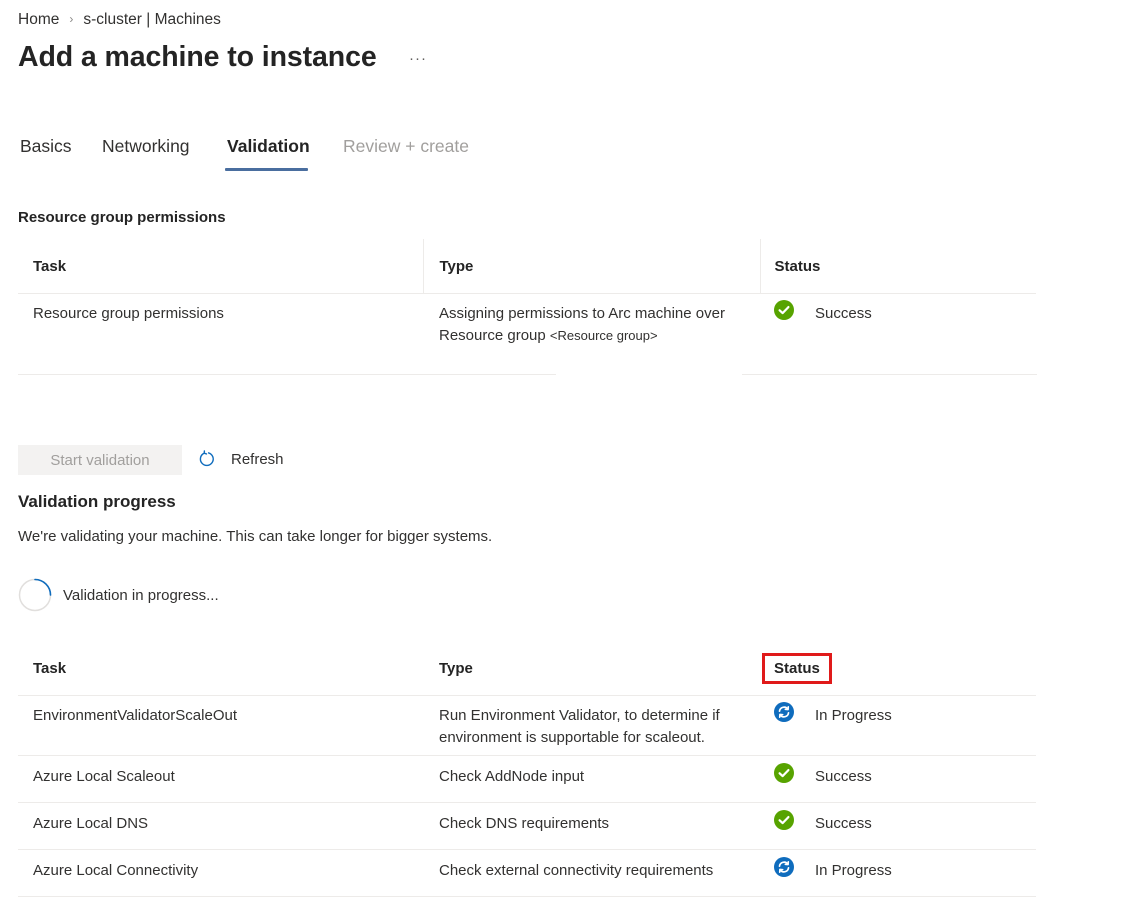  What do you see at coordinates (572, 737) in the screenshot?
I see `type-line-2: environment is supportable for scaleout.` at bounding box center [572, 737].